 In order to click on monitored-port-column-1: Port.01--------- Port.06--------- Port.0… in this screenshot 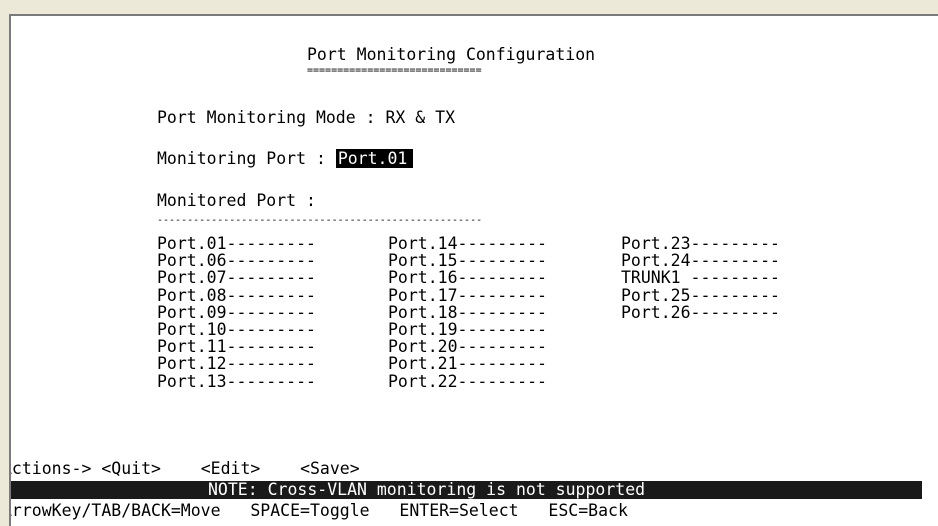, I will do `click(236, 312)`.